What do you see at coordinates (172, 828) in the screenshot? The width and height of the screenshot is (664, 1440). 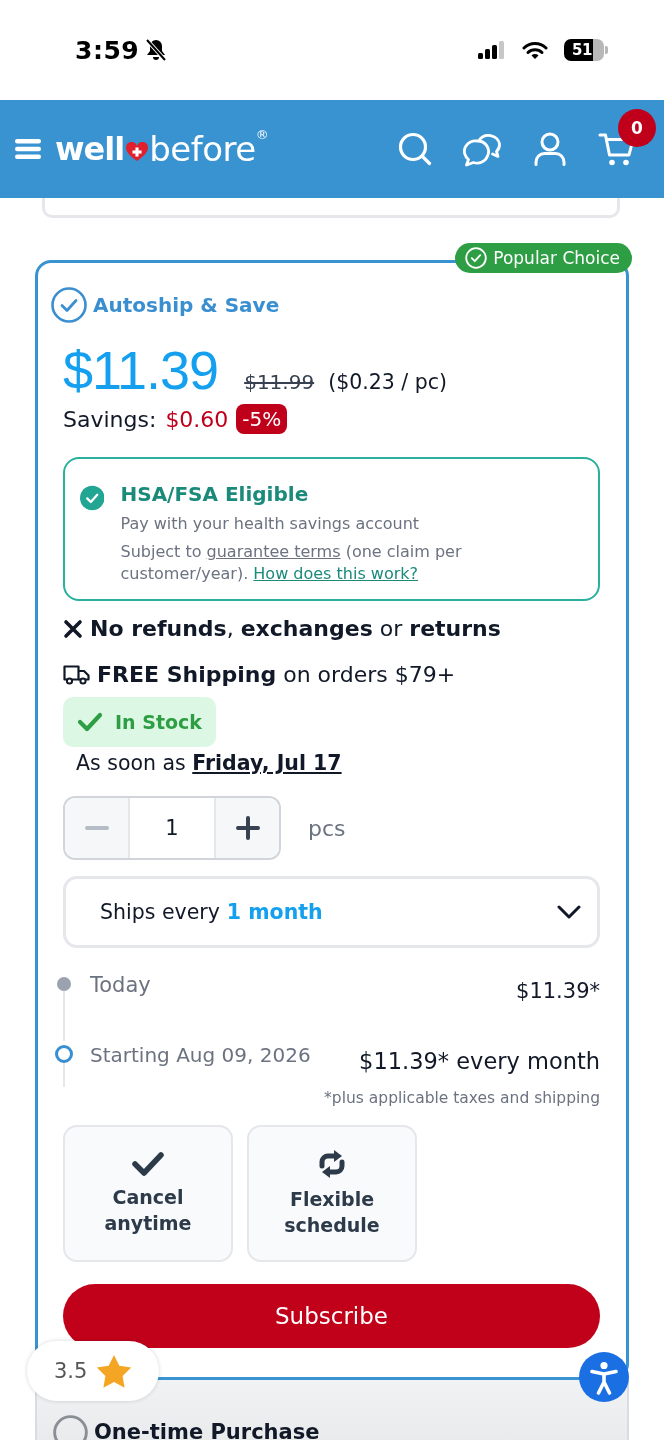 I see `quantity-field: 1` at bounding box center [172, 828].